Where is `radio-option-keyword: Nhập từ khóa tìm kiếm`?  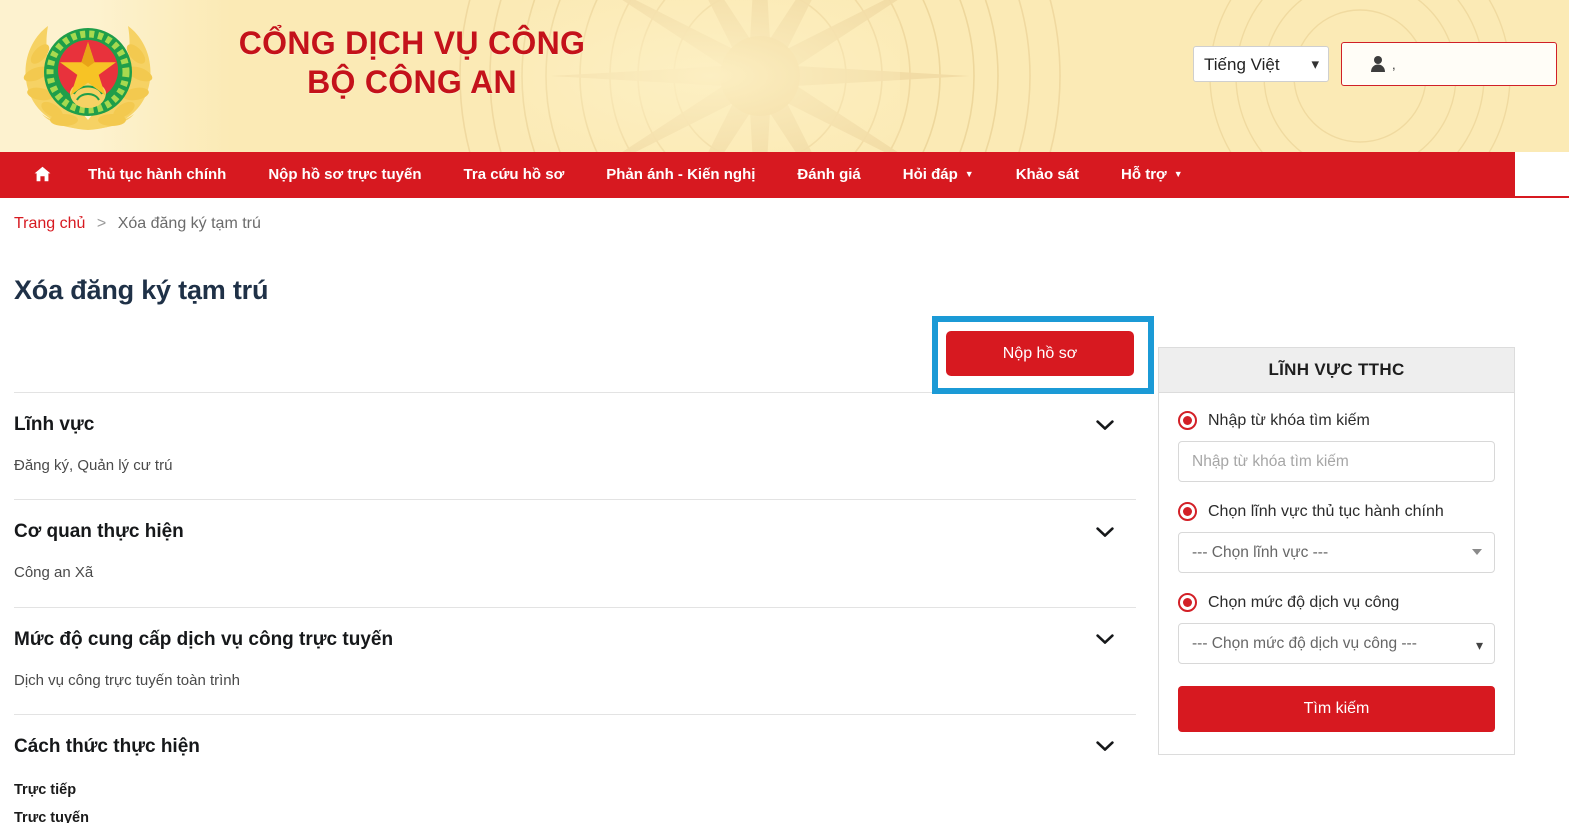 radio-option-keyword: Nhập từ khóa tìm kiếm is located at coordinates (1336, 420).